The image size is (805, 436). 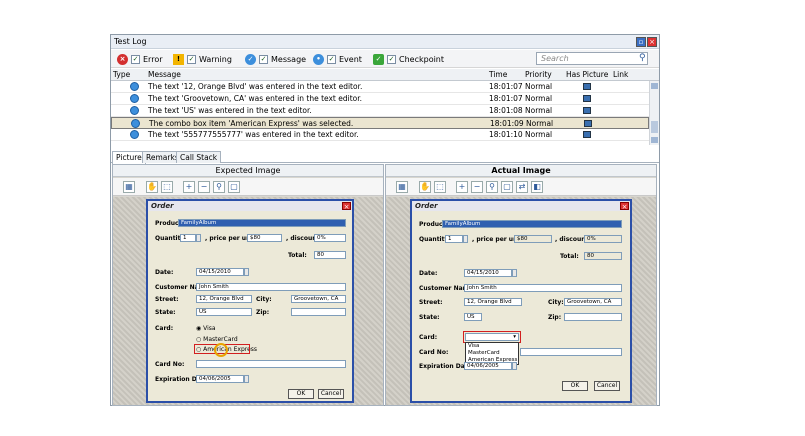 What do you see at coordinates (620, 74) in the screenshot?
I see `col-link: Link` at bounding box center [620, 74].